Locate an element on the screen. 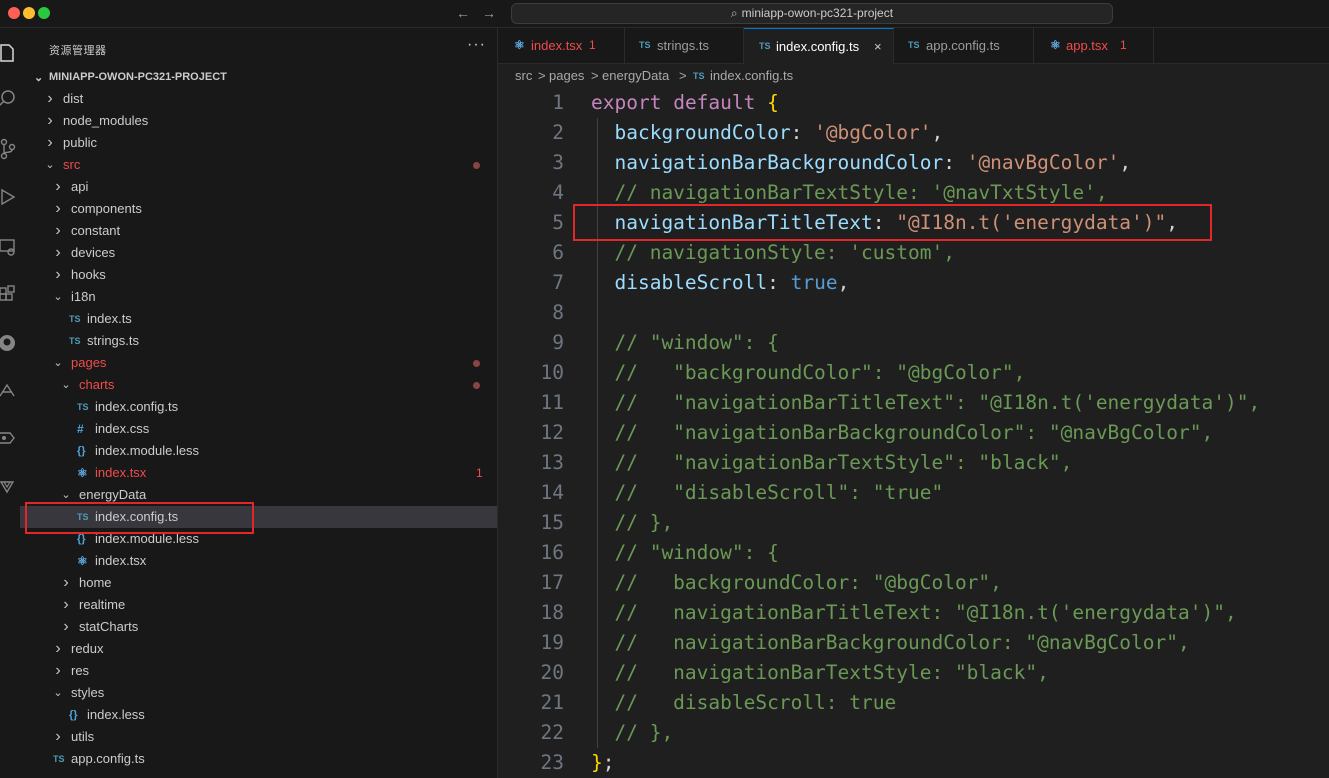  tree-item-label: constant is located at coordinates (96, 230).